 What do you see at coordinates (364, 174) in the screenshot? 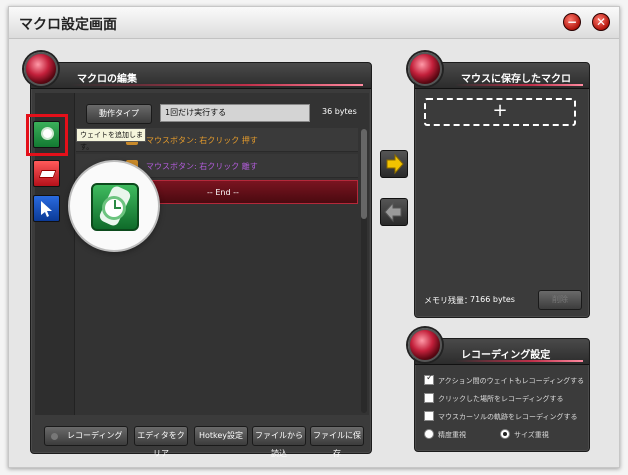
I see `scrollbar-thumb` at bounding box center [364, 174].